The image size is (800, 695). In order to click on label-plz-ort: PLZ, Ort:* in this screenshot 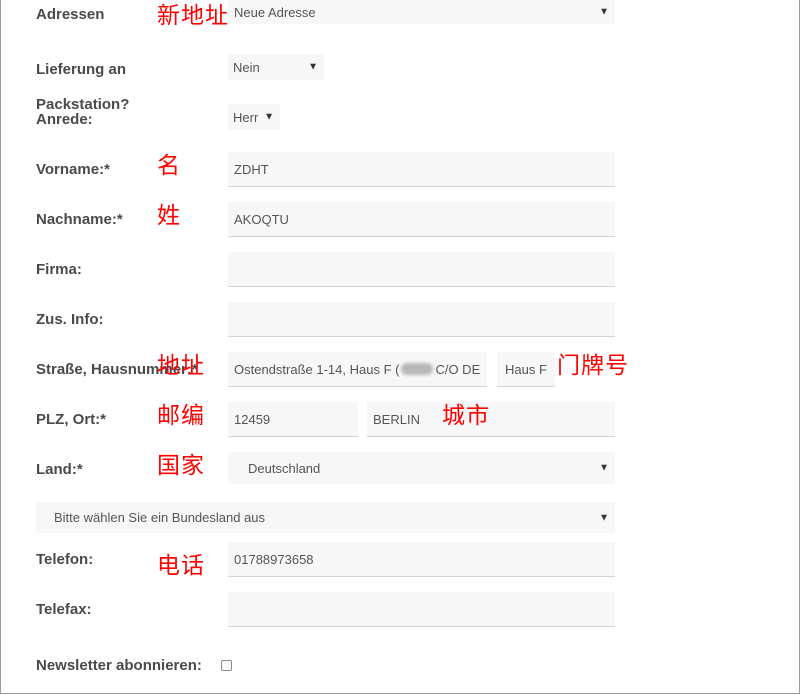, I will do `click(71, 419)`.